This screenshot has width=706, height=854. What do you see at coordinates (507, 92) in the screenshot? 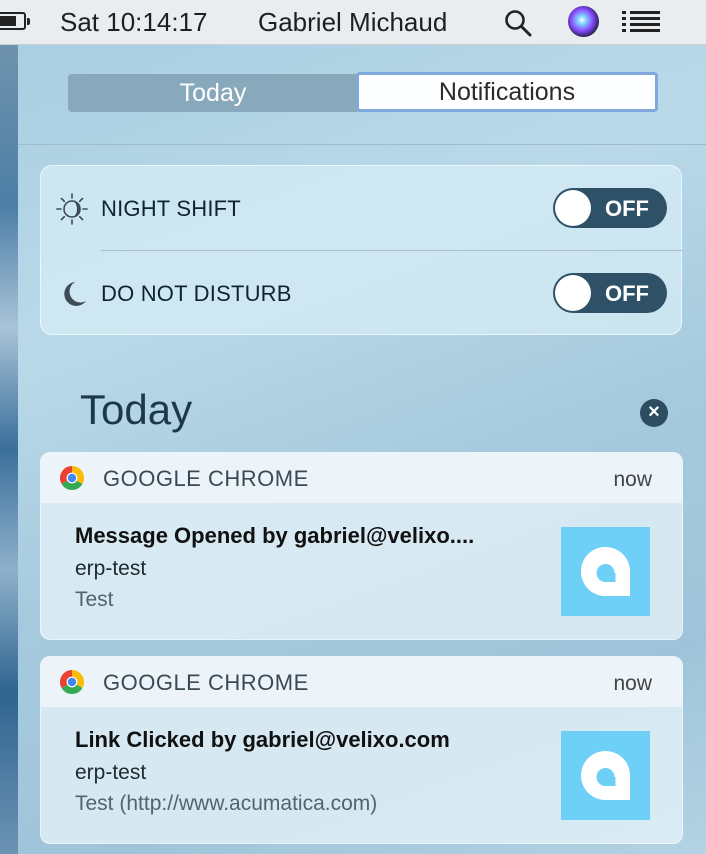
I see `tab-notifications: Notifications` at bounding box center [507, 92].